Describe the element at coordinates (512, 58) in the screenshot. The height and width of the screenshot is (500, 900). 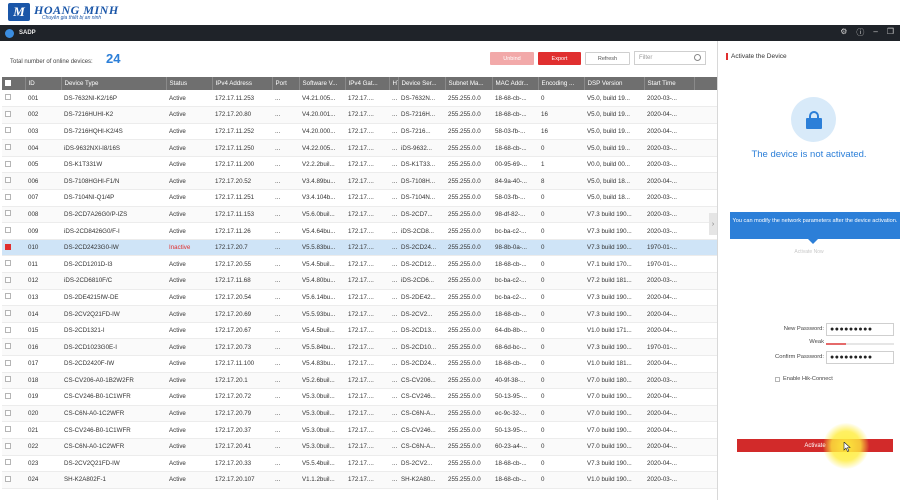
I see `unbind-button: Unbind` at that location.